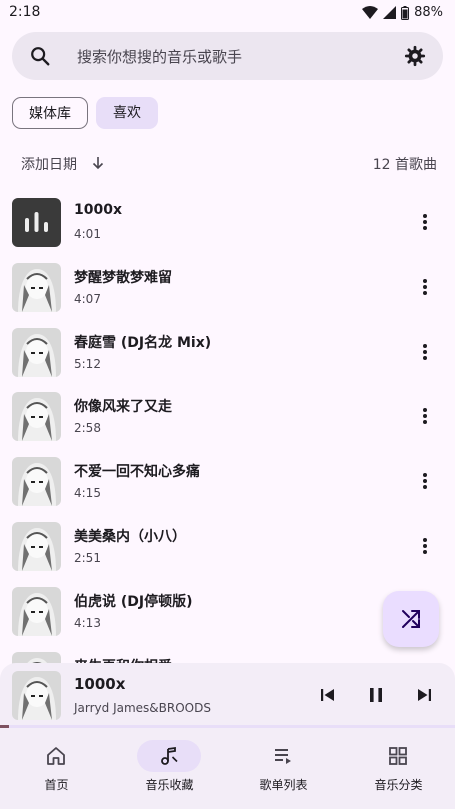  What do you see at coordinates (50, 113) in the screenshot?
I see `chip-library: 媒体库` at bounding box center [50, 113].